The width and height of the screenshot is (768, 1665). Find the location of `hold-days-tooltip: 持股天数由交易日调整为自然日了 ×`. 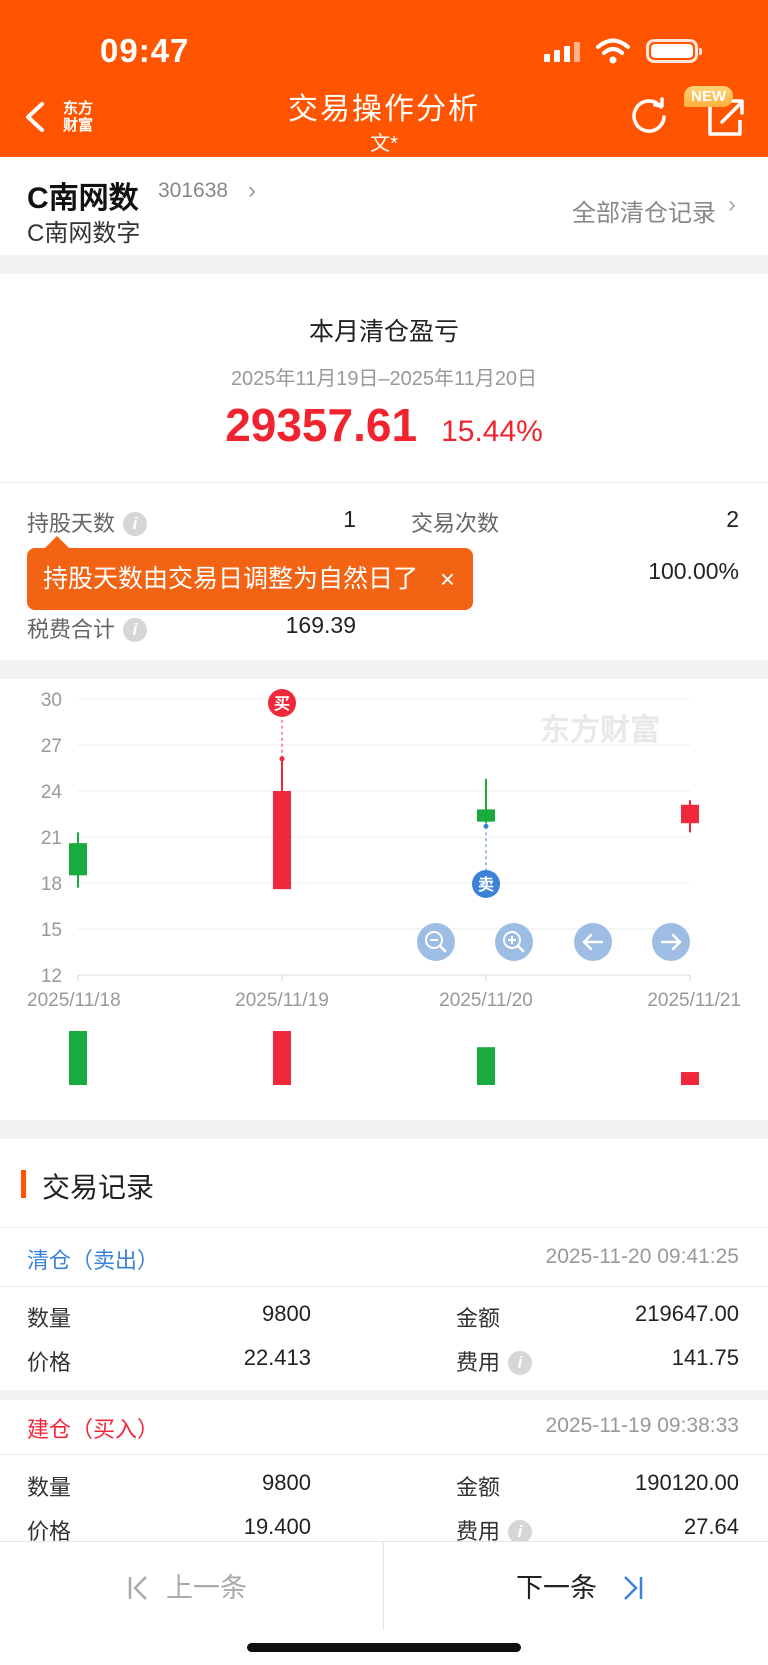

hold-days-tooltip: 持股天数由交易日调整为自然日了 × is located at coordinates (250, 573).